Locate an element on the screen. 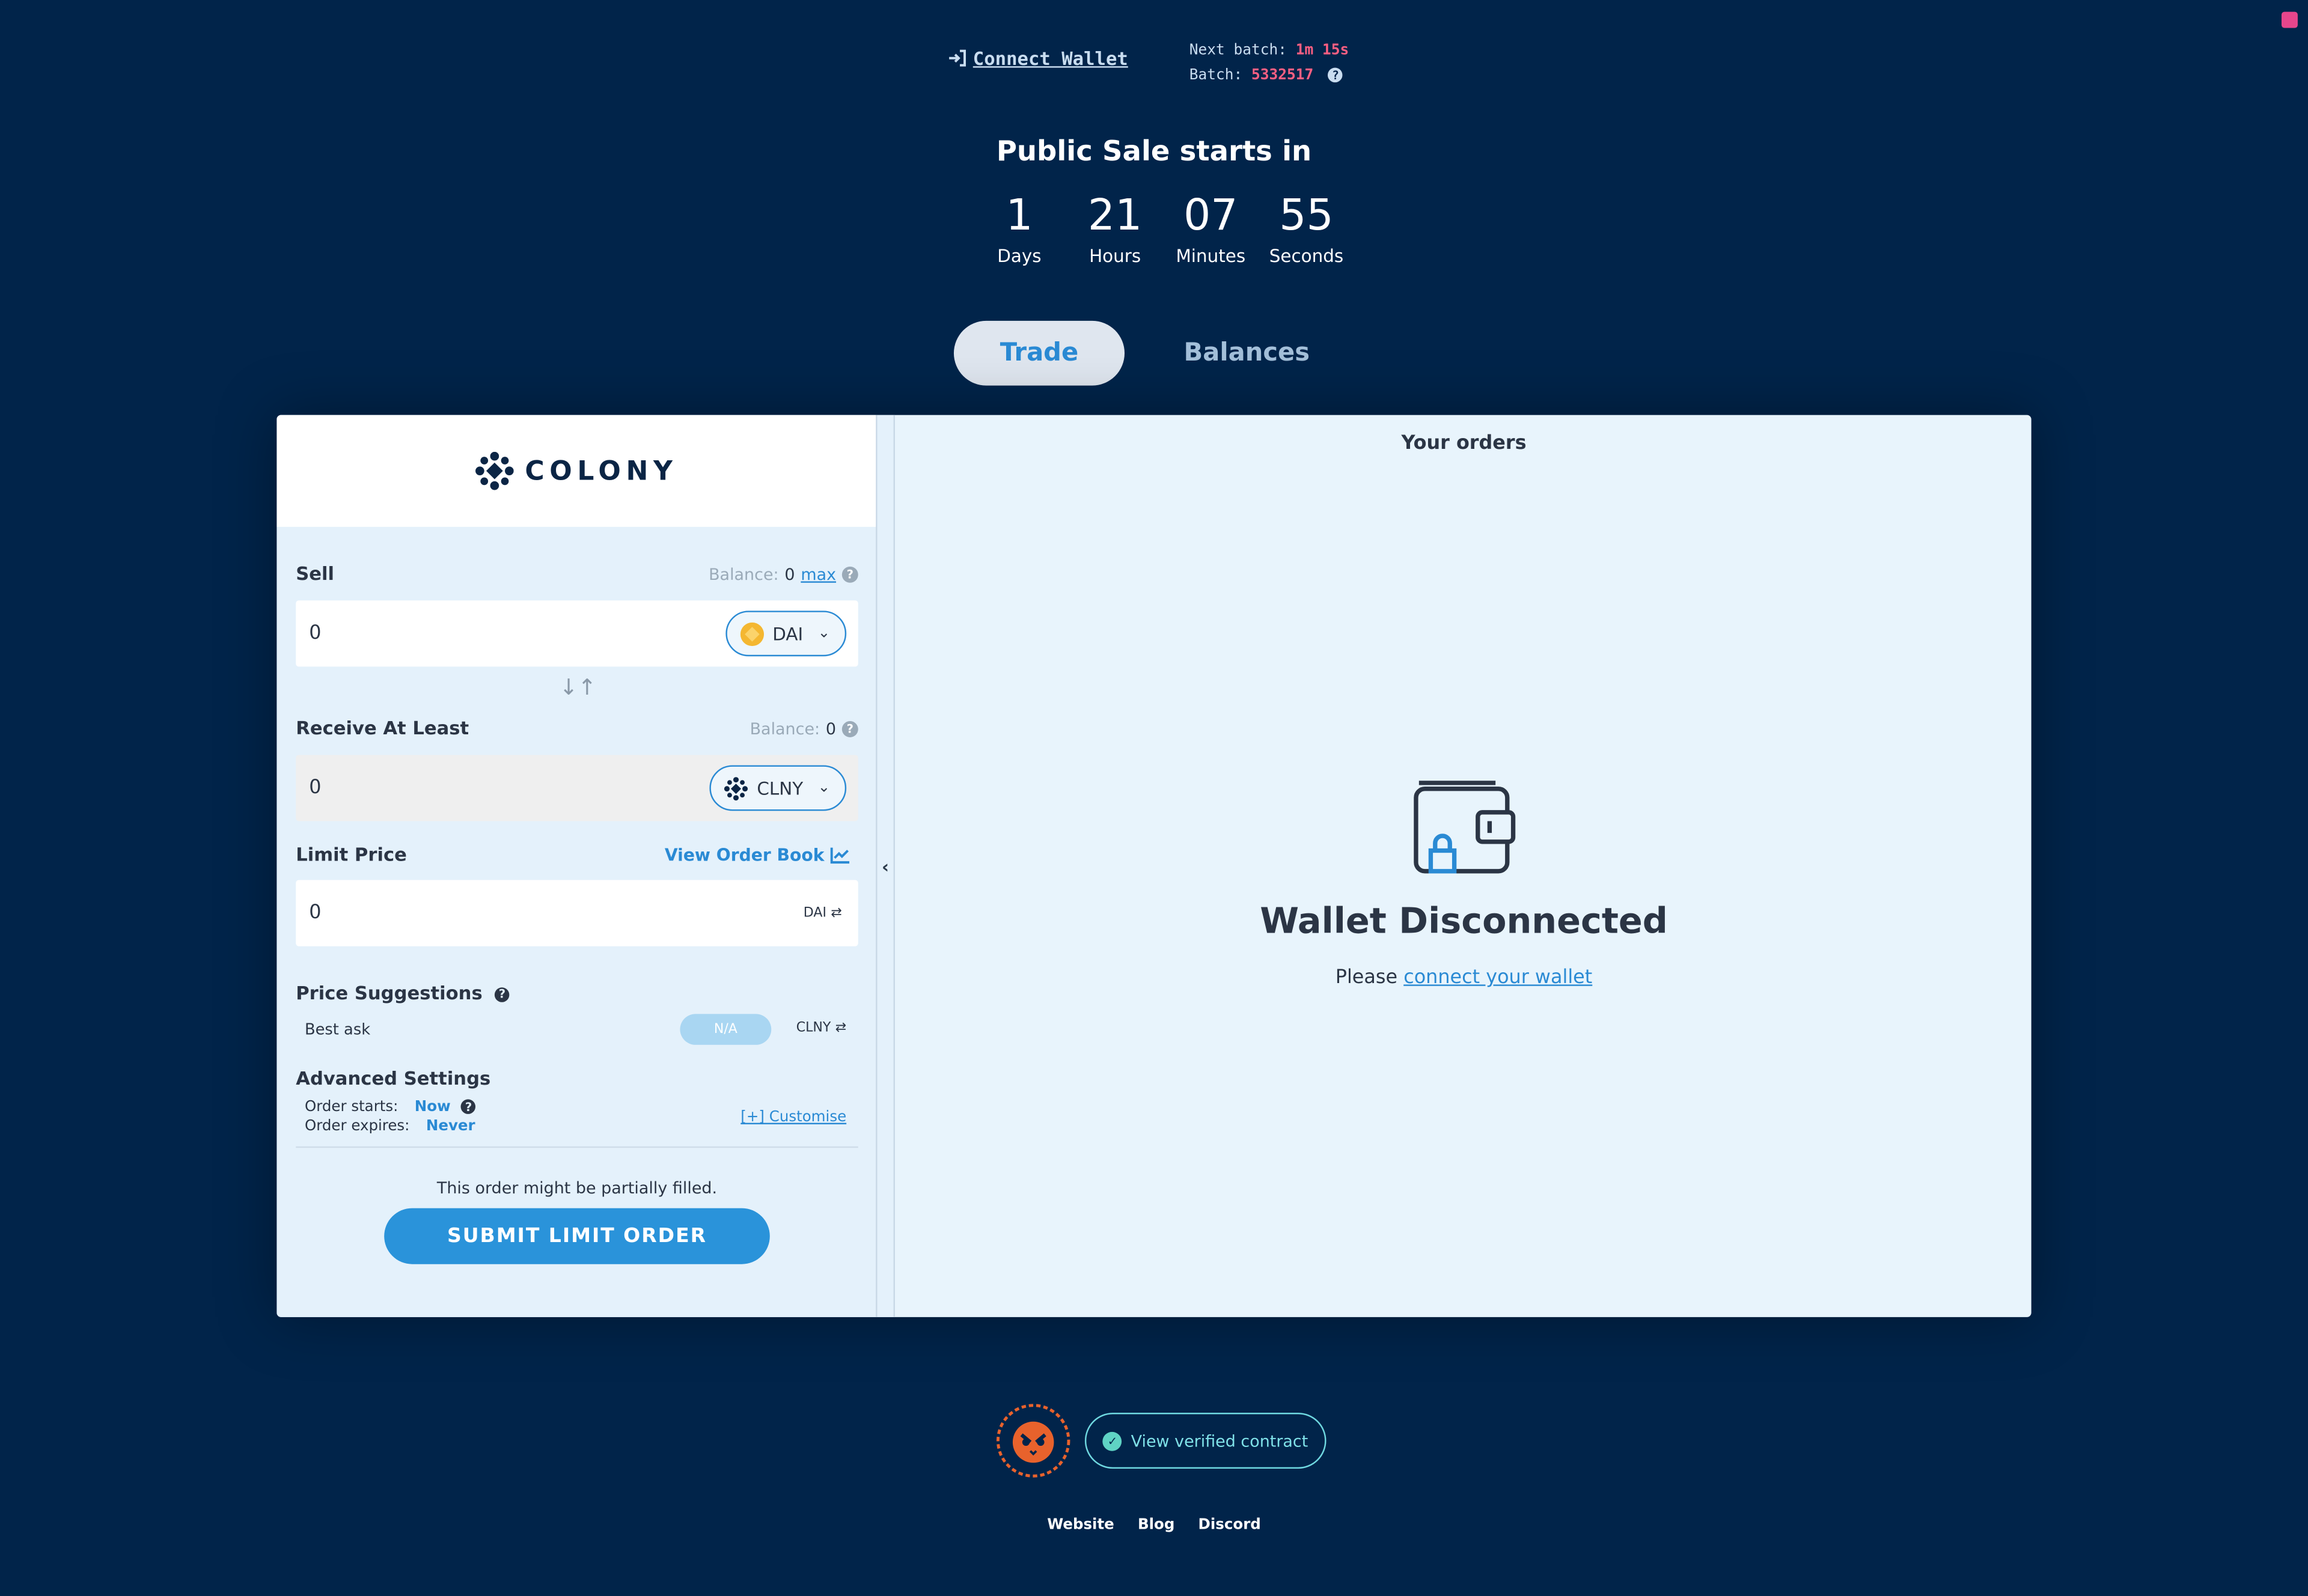  order-starts-row: Order starts: Now ? is located at coordinates (390, 1107).